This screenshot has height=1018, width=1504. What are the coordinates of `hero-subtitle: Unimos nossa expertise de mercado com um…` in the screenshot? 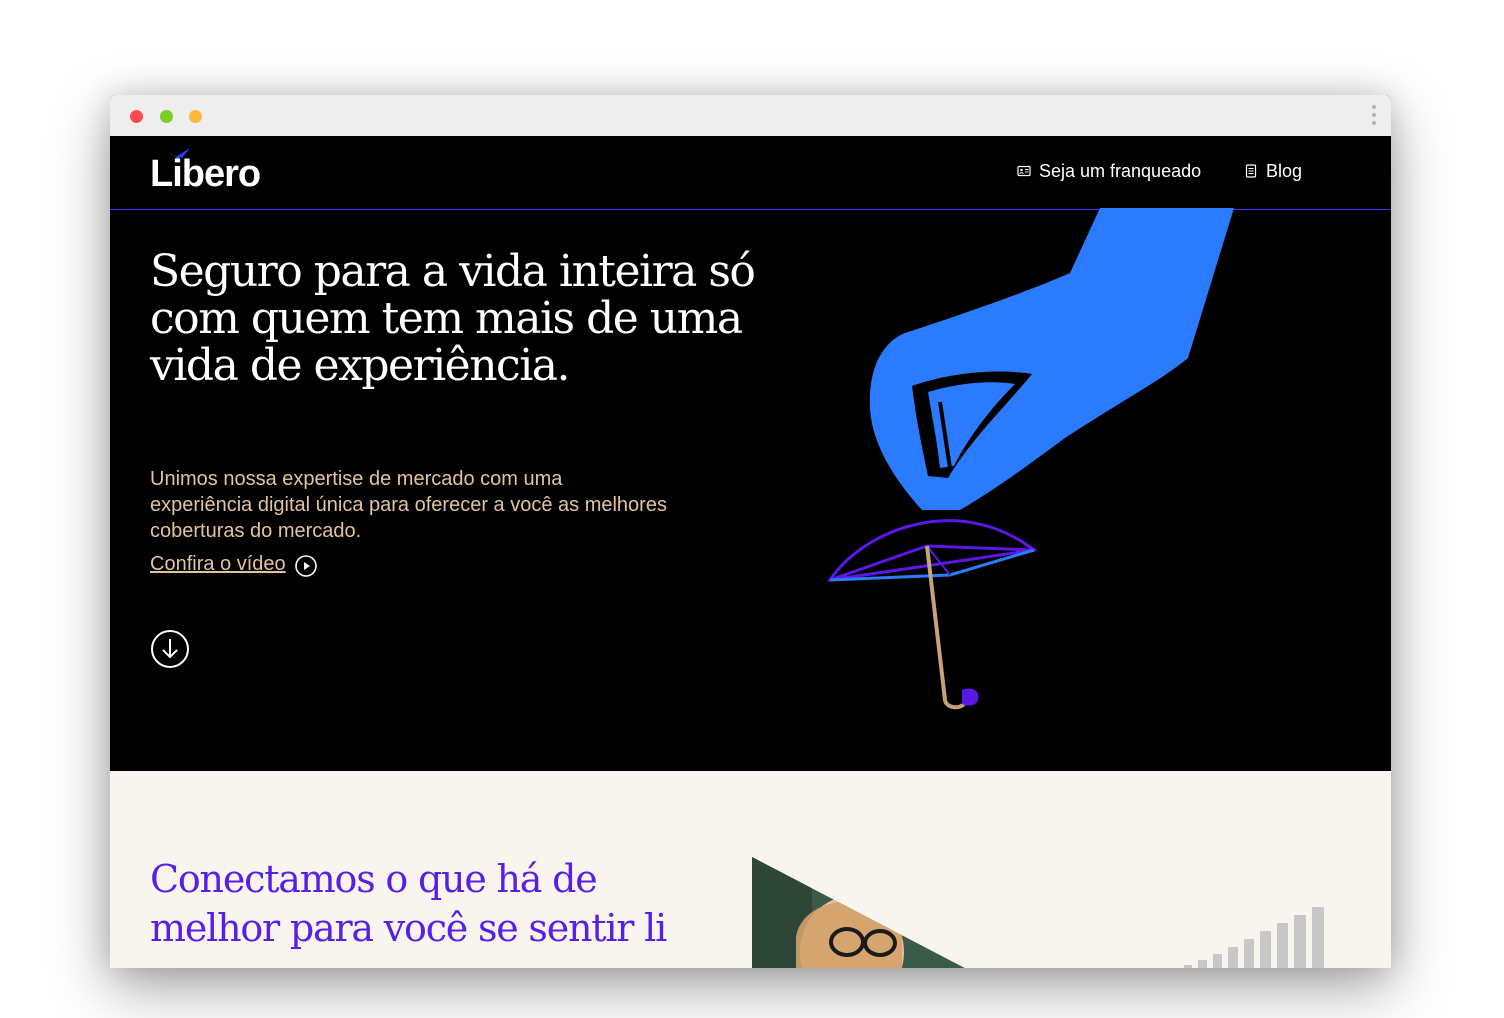 It's located at (408, 505).